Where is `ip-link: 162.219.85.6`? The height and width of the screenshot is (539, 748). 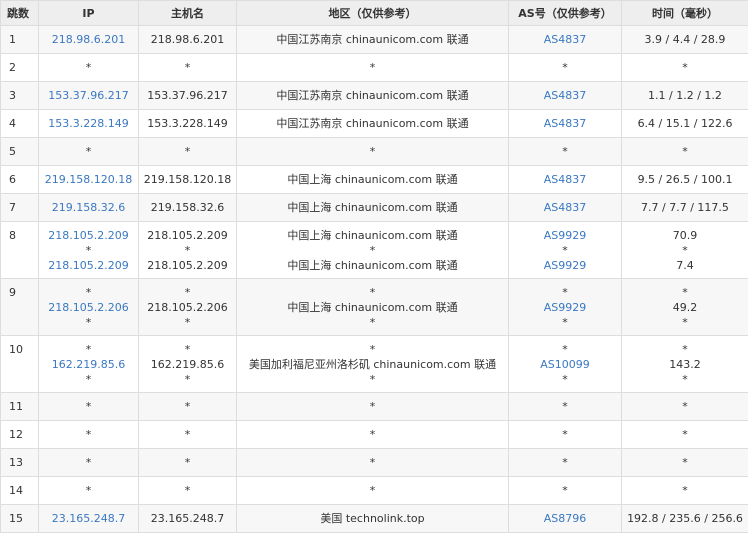
ip-link: 162.219.85.6 is located at coordinates (88, 364).